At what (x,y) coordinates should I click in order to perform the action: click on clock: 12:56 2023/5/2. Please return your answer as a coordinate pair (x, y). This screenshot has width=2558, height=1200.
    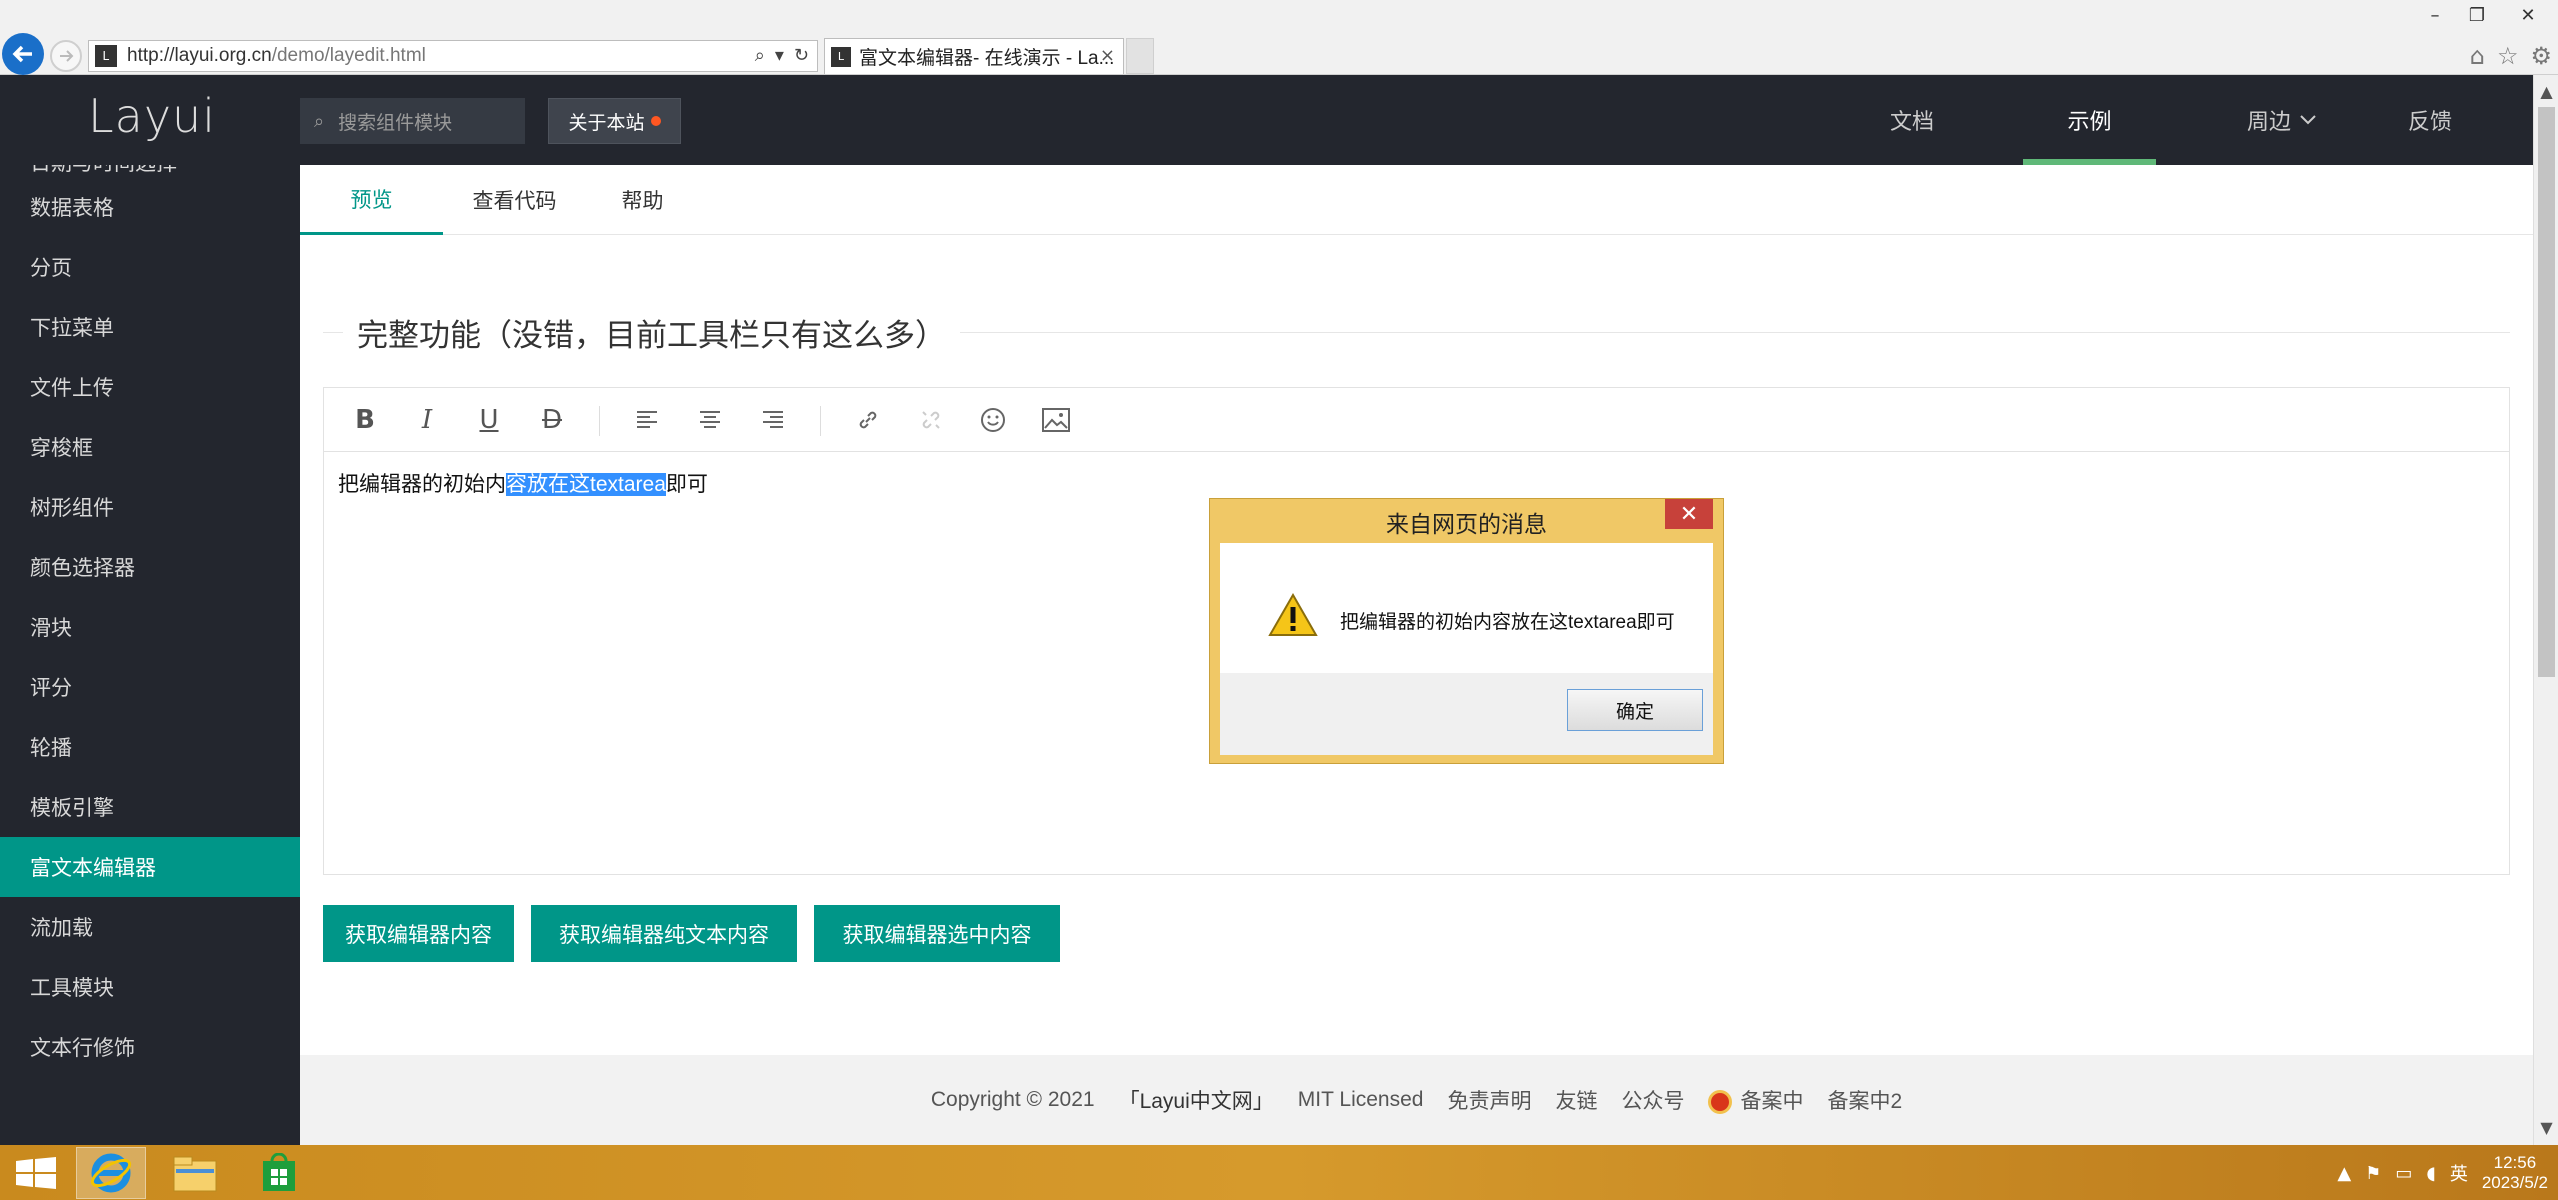
    Looking at the image, I should click on (2515, 1173).